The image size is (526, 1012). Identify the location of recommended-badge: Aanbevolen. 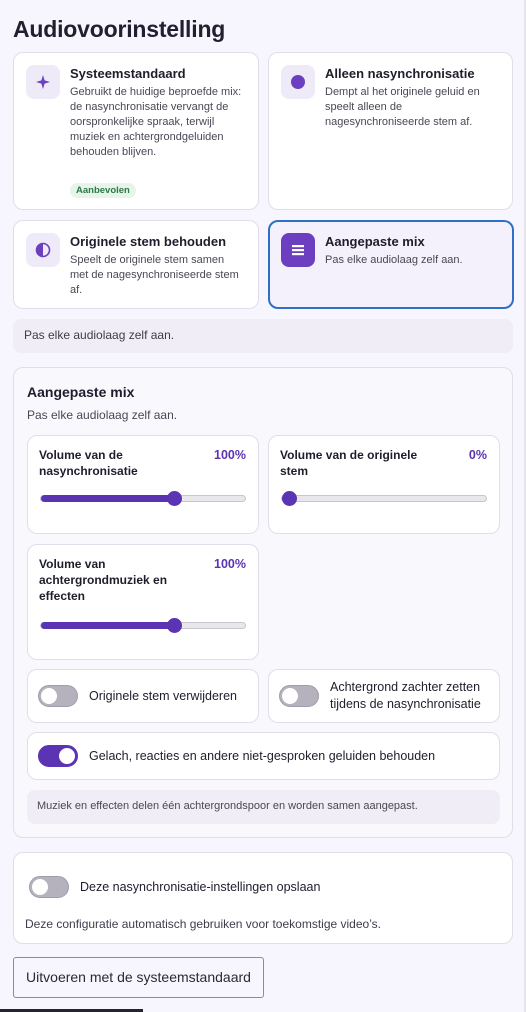
(103, 190).